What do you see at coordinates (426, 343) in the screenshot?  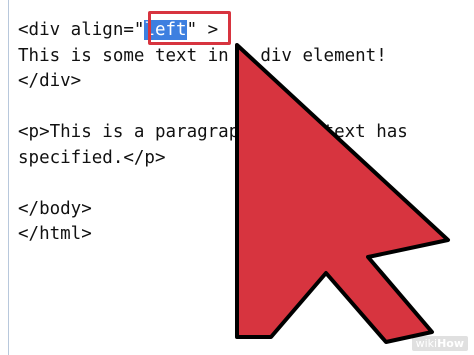 I see `watermark-wiki-text: wiki` at bounding box center [426, 343].